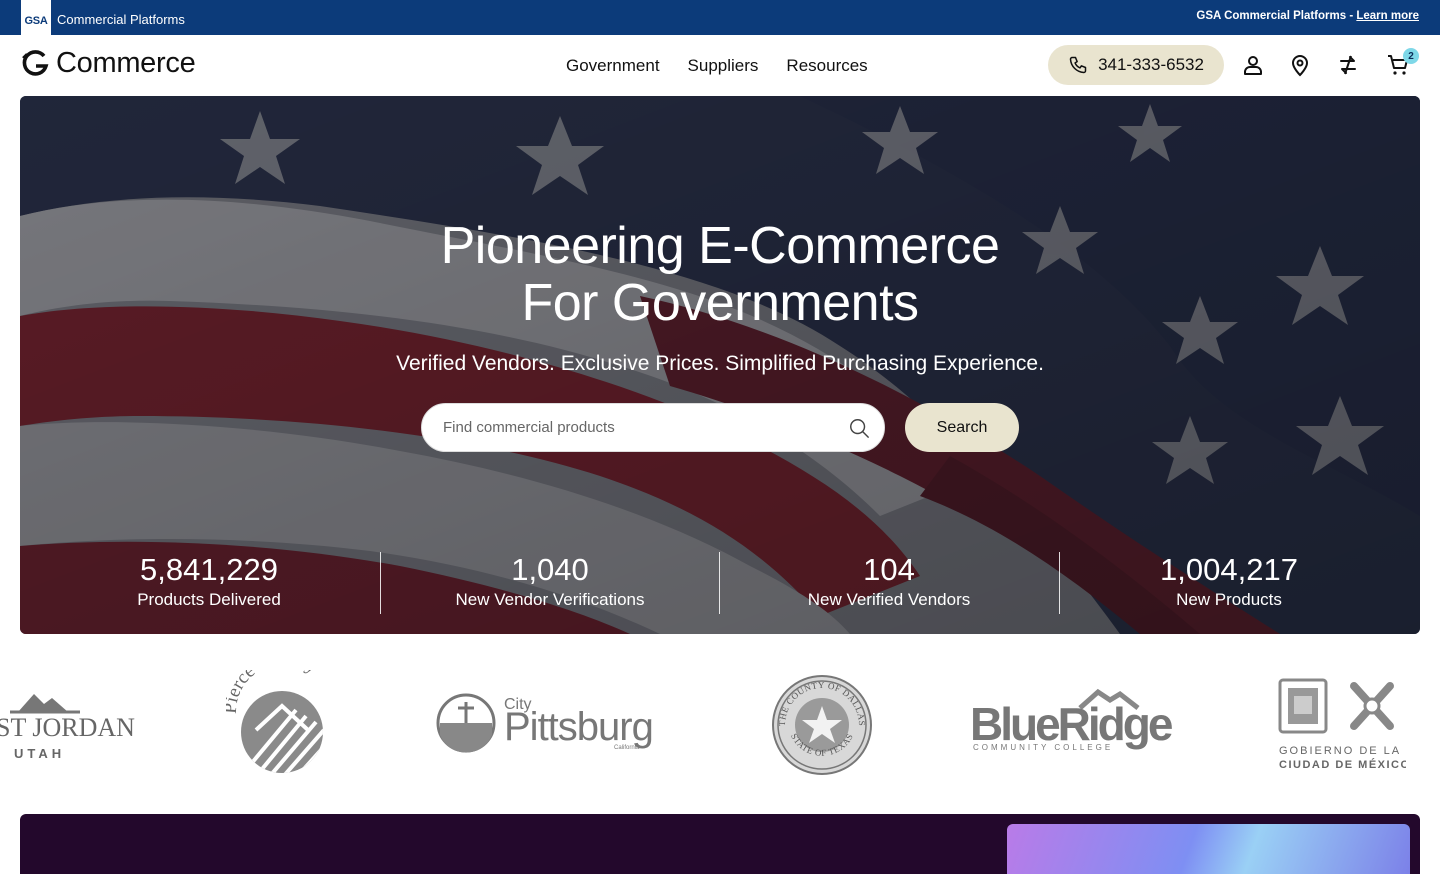 The width and height of the screenshot is (1440, 874). I want to click on stat-value: 104, so click(889, 569).